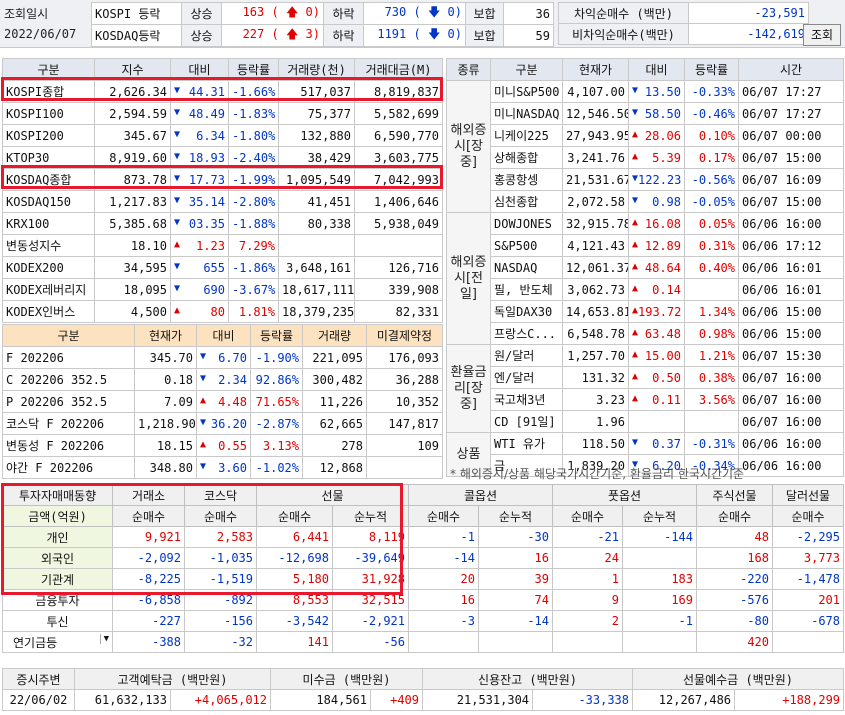 This screenshot has height=715, width=845. Describe the element at coordinates (148, 642) in the screenshot. I see `investor-value: -388` at that location.